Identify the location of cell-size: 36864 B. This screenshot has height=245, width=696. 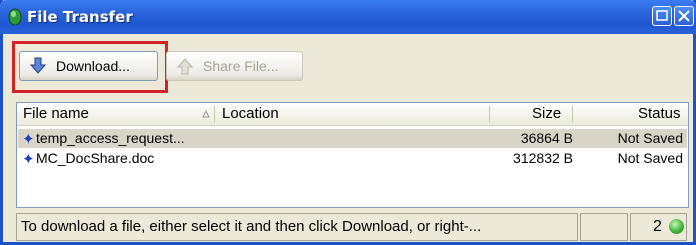
(546, 138).